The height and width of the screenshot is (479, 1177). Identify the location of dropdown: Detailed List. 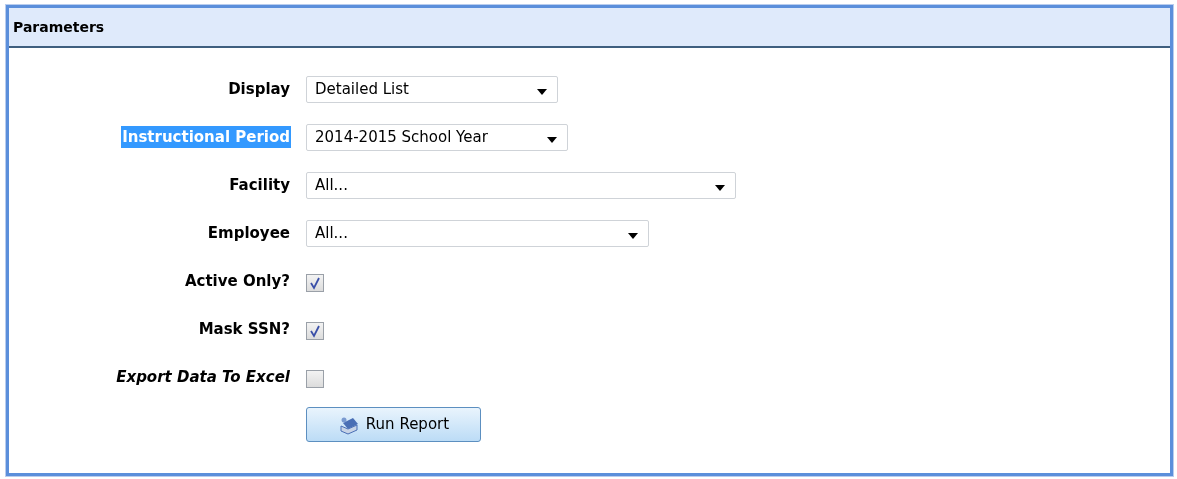
(432, 89).